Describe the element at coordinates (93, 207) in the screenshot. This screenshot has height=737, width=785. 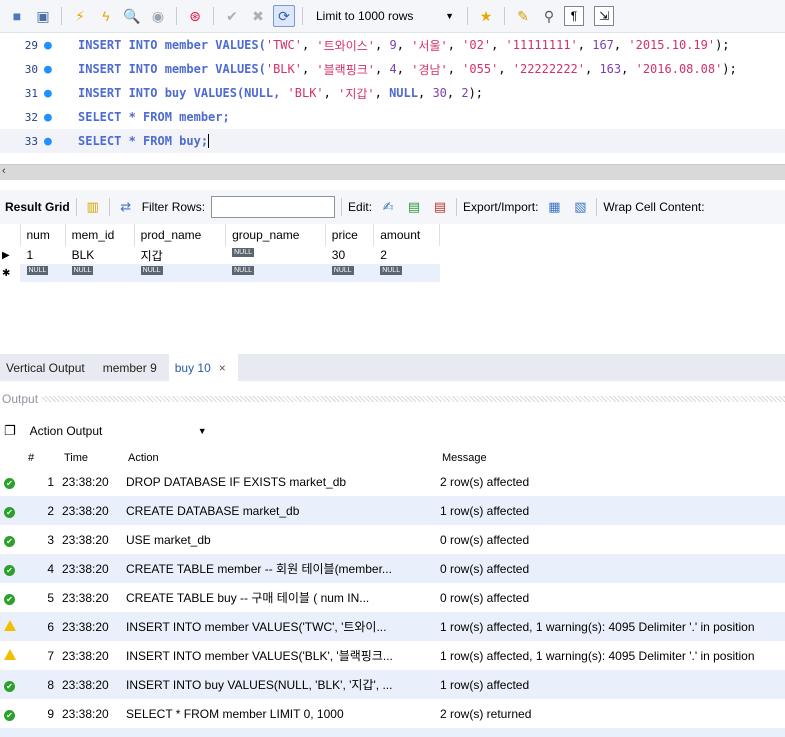
I see `grid-icon: ▥` at that location.